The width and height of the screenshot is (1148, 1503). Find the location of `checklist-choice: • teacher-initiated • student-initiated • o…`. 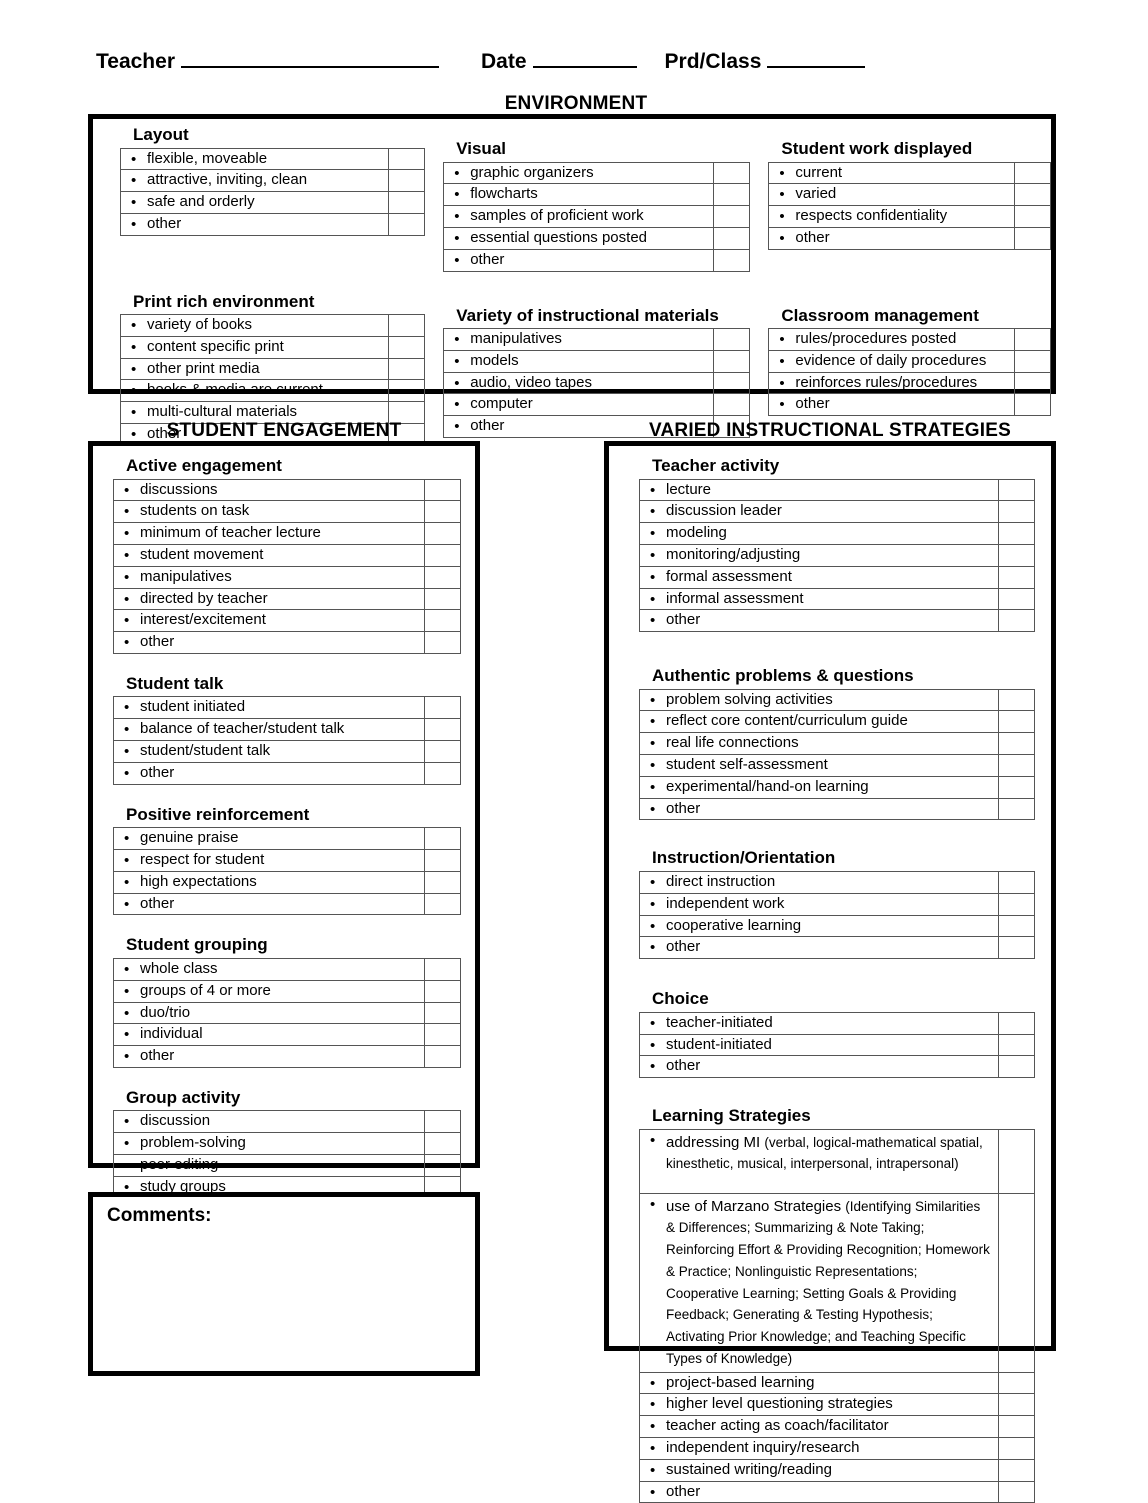

checklist-choice: • teacher-initiated • student-initiated • o… is located at coordinates (837, 1045).